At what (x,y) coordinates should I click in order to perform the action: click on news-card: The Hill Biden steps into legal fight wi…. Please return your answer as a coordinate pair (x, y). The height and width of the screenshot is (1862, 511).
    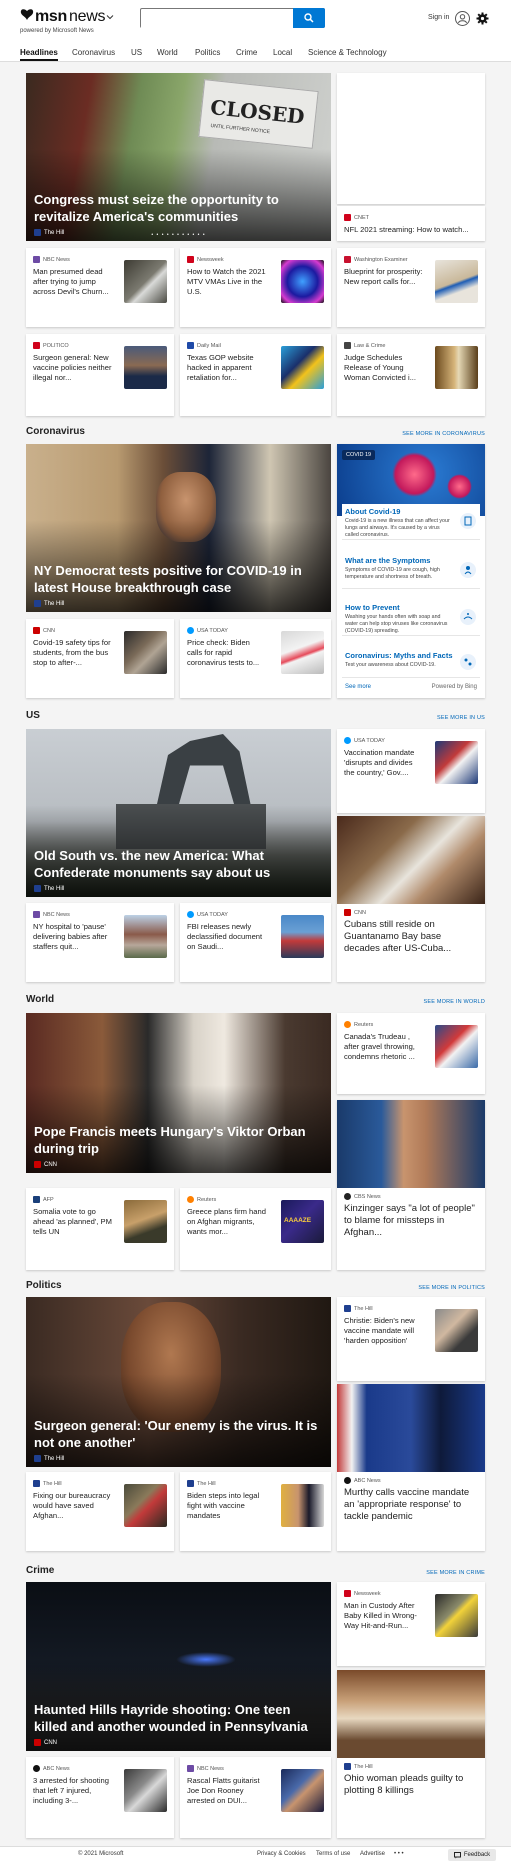
    Looking at the image, I should click on (255, 1511).